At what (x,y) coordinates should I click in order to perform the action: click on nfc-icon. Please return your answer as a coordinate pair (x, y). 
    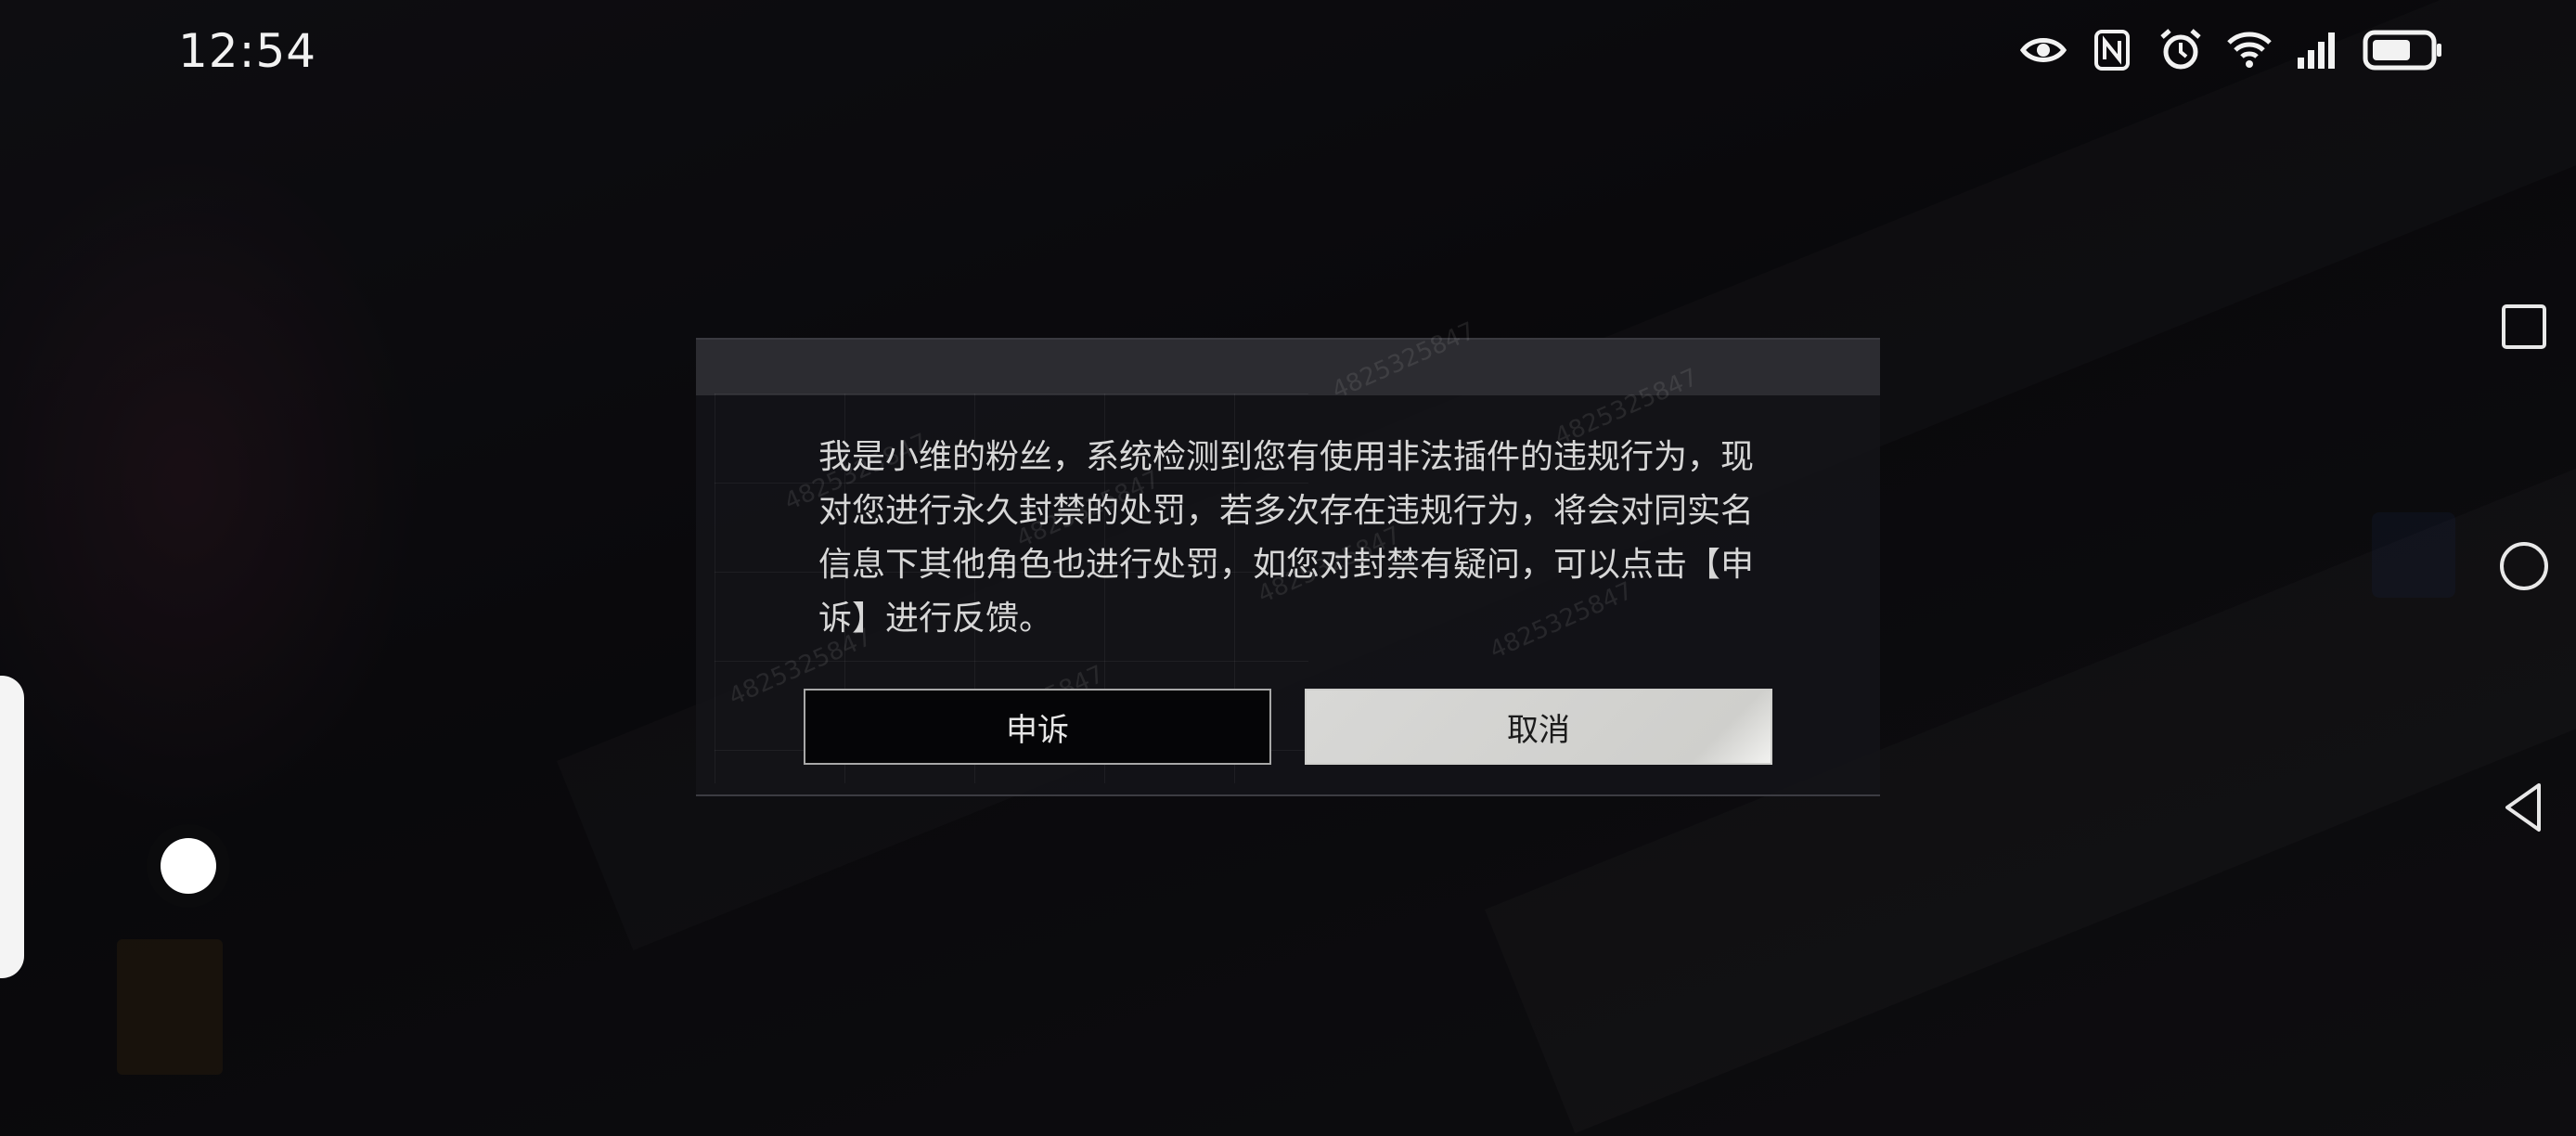
    Looking at the image, I should click on (2112, 50).